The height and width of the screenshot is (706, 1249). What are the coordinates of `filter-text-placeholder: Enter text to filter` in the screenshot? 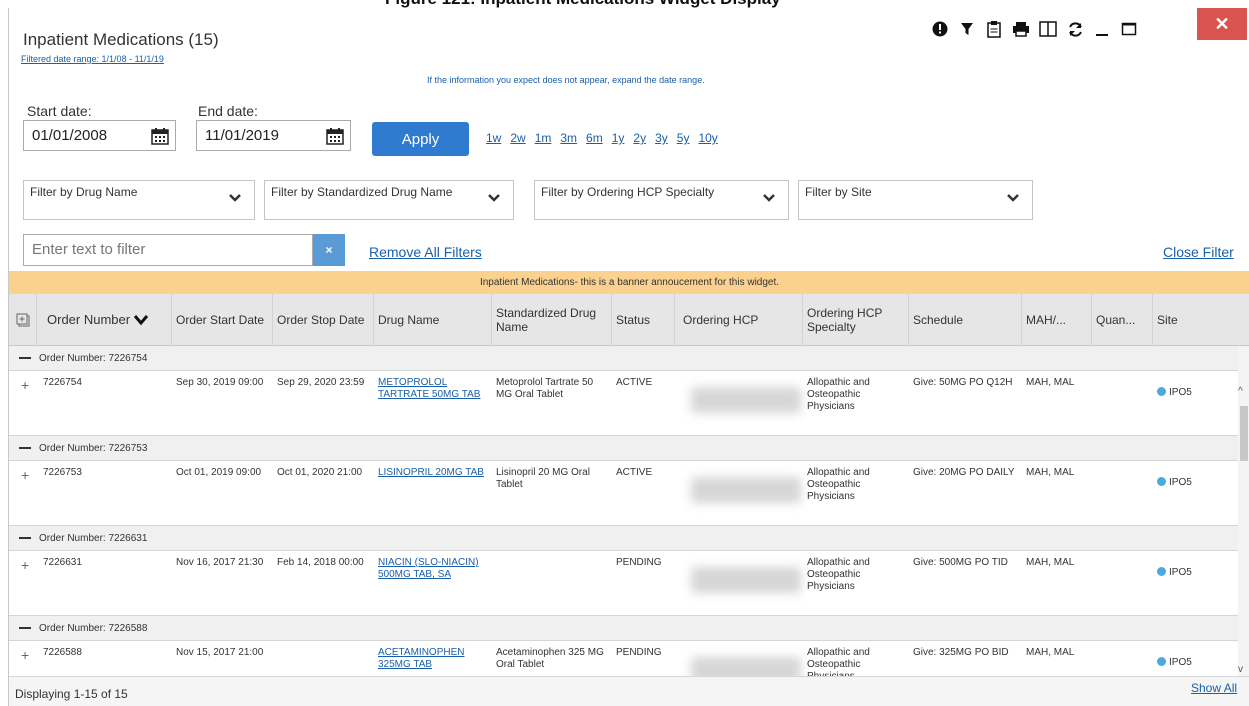 It's located at (89, 249).